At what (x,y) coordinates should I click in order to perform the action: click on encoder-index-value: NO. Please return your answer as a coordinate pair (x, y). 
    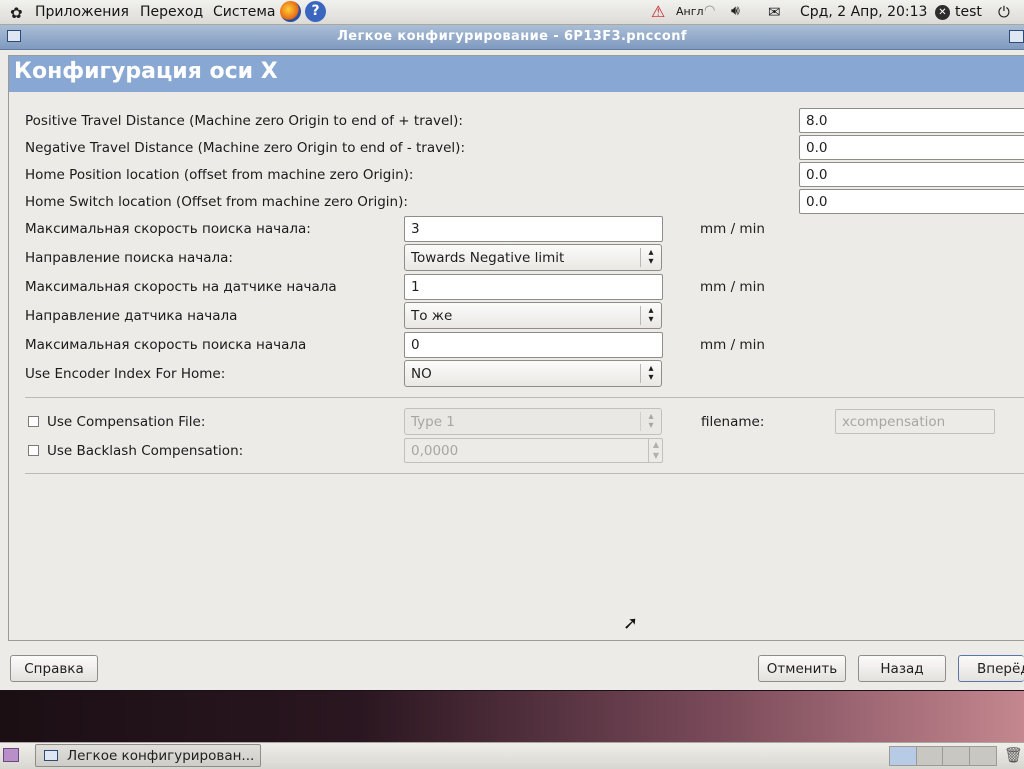
    Looking at the image, I should click on (421, 374).